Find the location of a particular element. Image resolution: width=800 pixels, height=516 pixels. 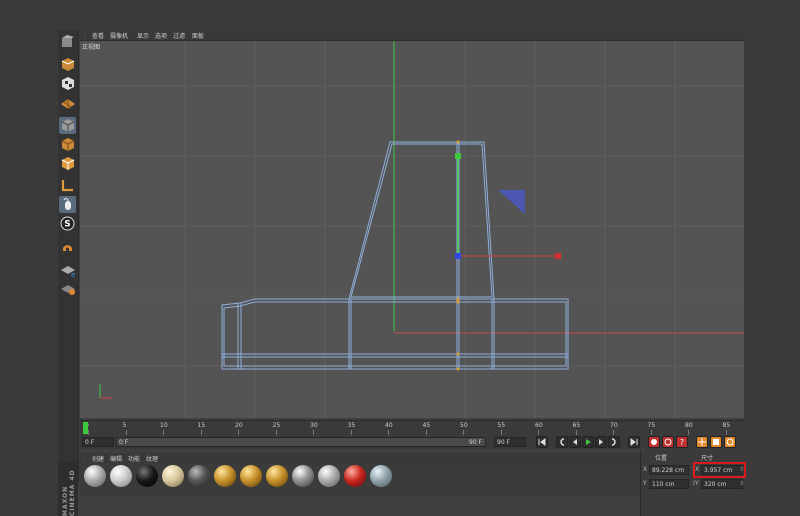

menu-display: 显示 is located at coordinates (143, 35).